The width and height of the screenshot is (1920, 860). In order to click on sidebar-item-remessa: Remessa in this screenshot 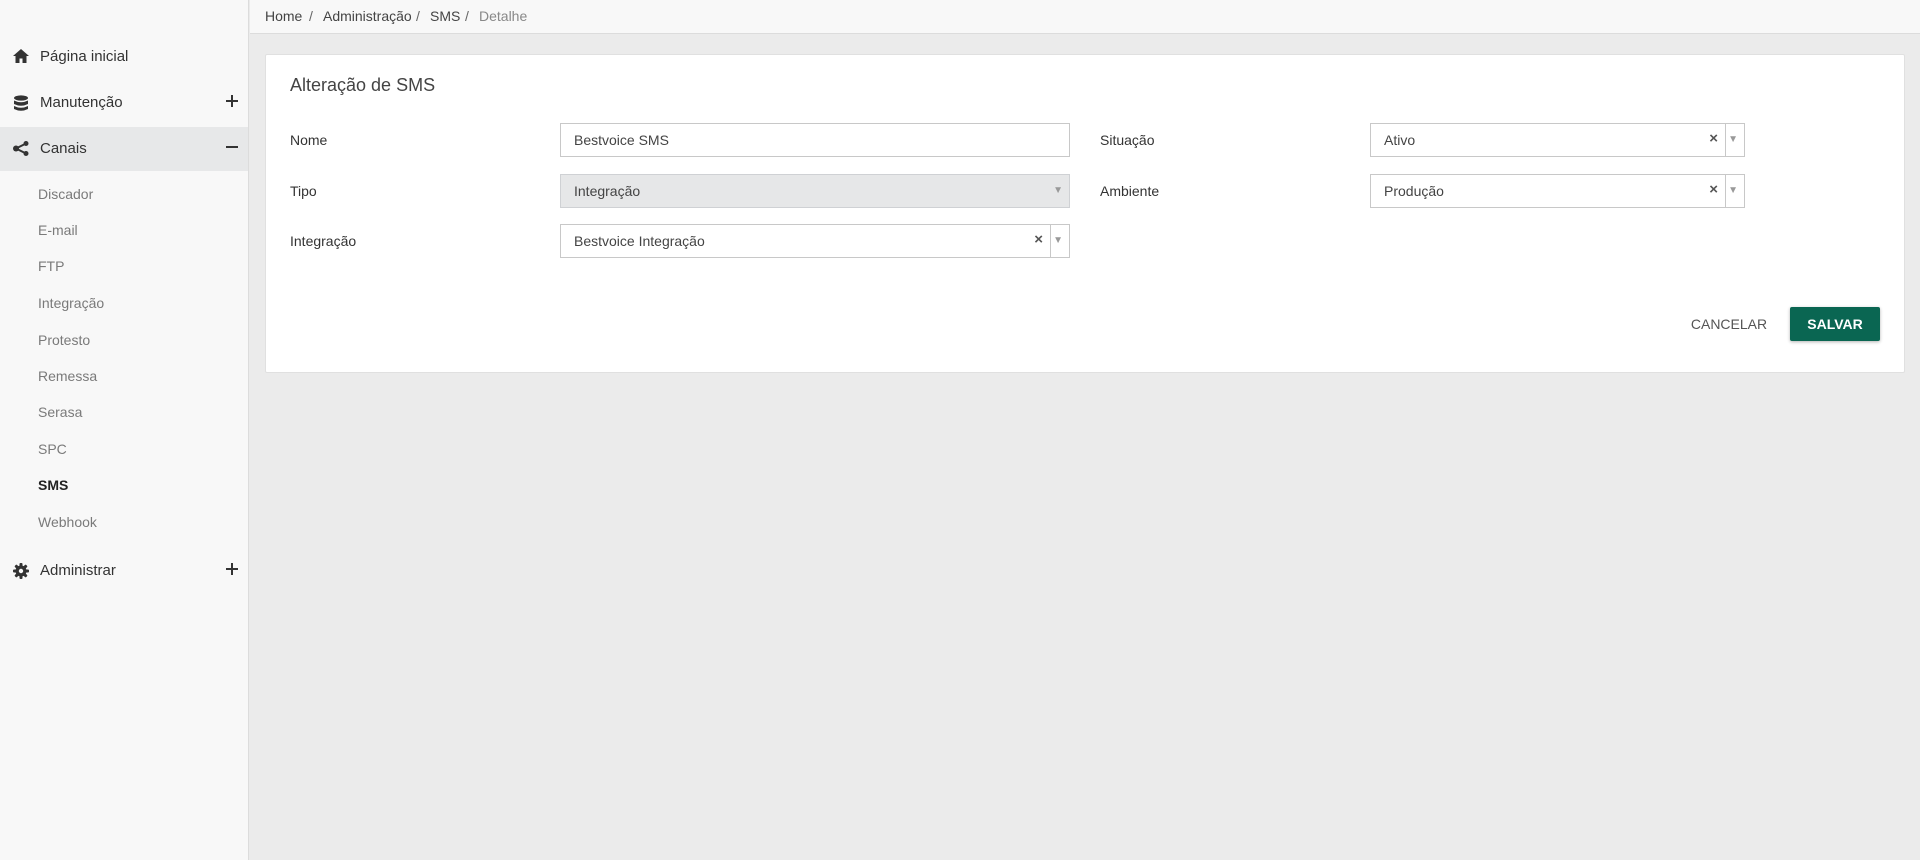, I will do `click(67, 376)`.